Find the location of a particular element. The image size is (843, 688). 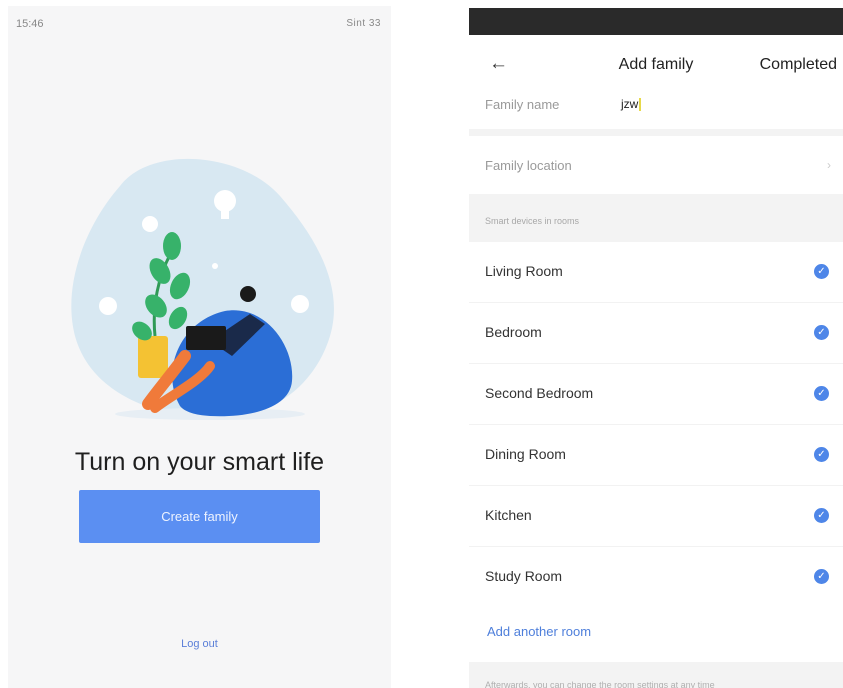

room-name: Kitchen is located at coordinates (508, 515).